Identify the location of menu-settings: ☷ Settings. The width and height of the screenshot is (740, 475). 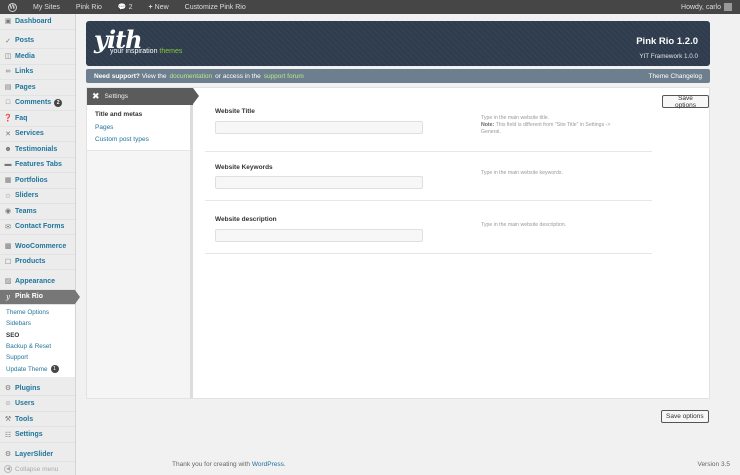
(37, 435).